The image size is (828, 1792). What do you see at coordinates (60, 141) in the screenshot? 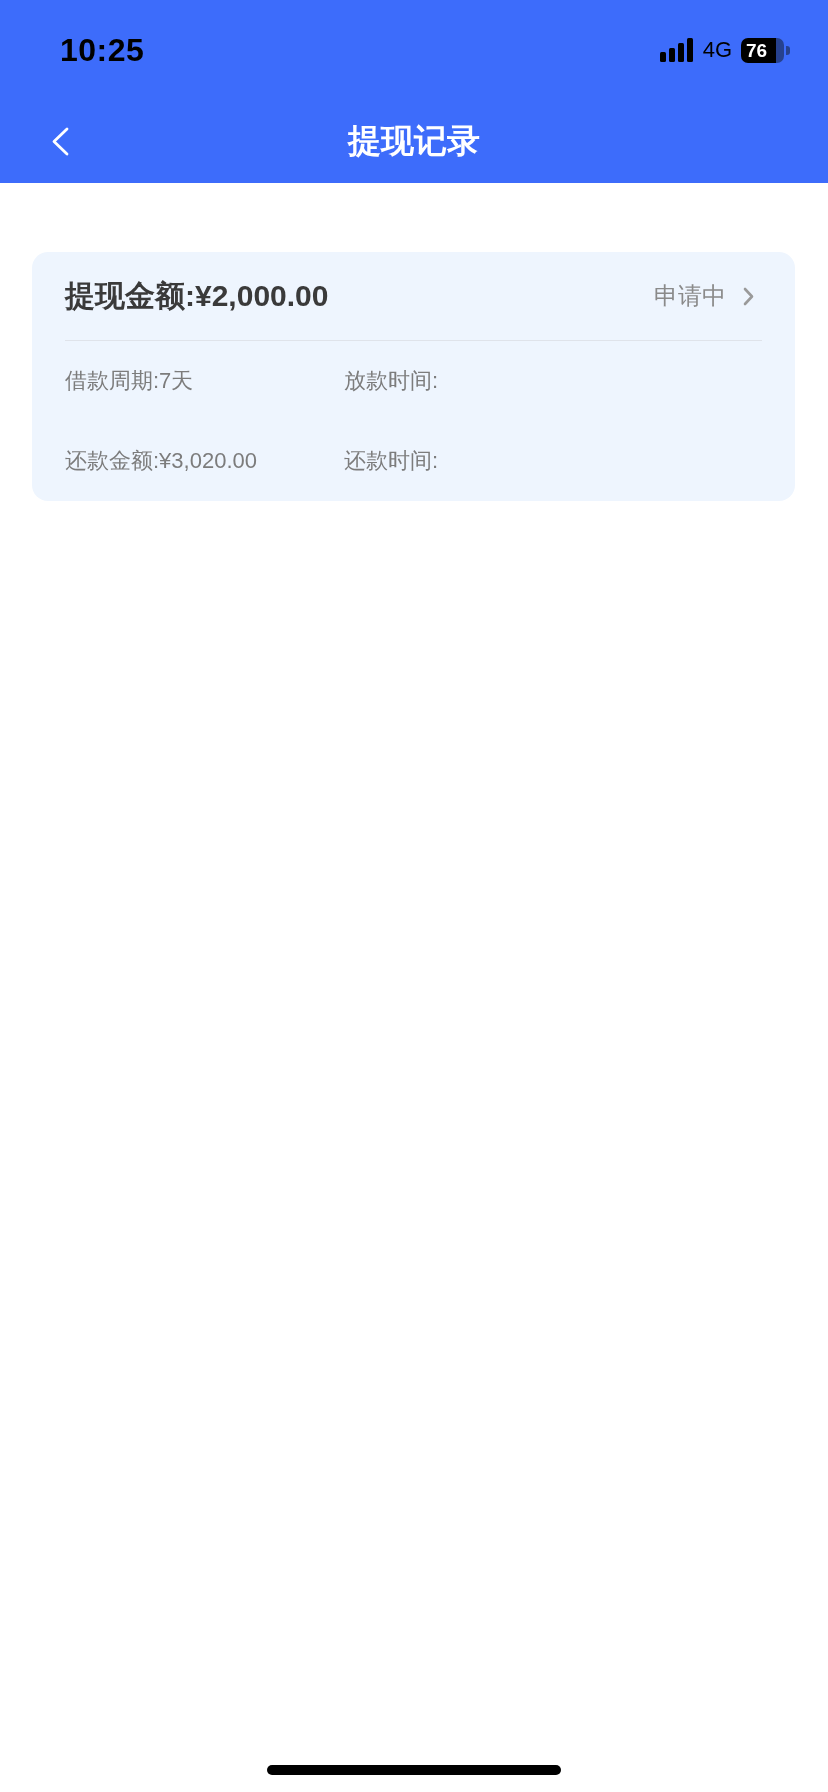
I see `back-icon` at bounding box center [60, 141].